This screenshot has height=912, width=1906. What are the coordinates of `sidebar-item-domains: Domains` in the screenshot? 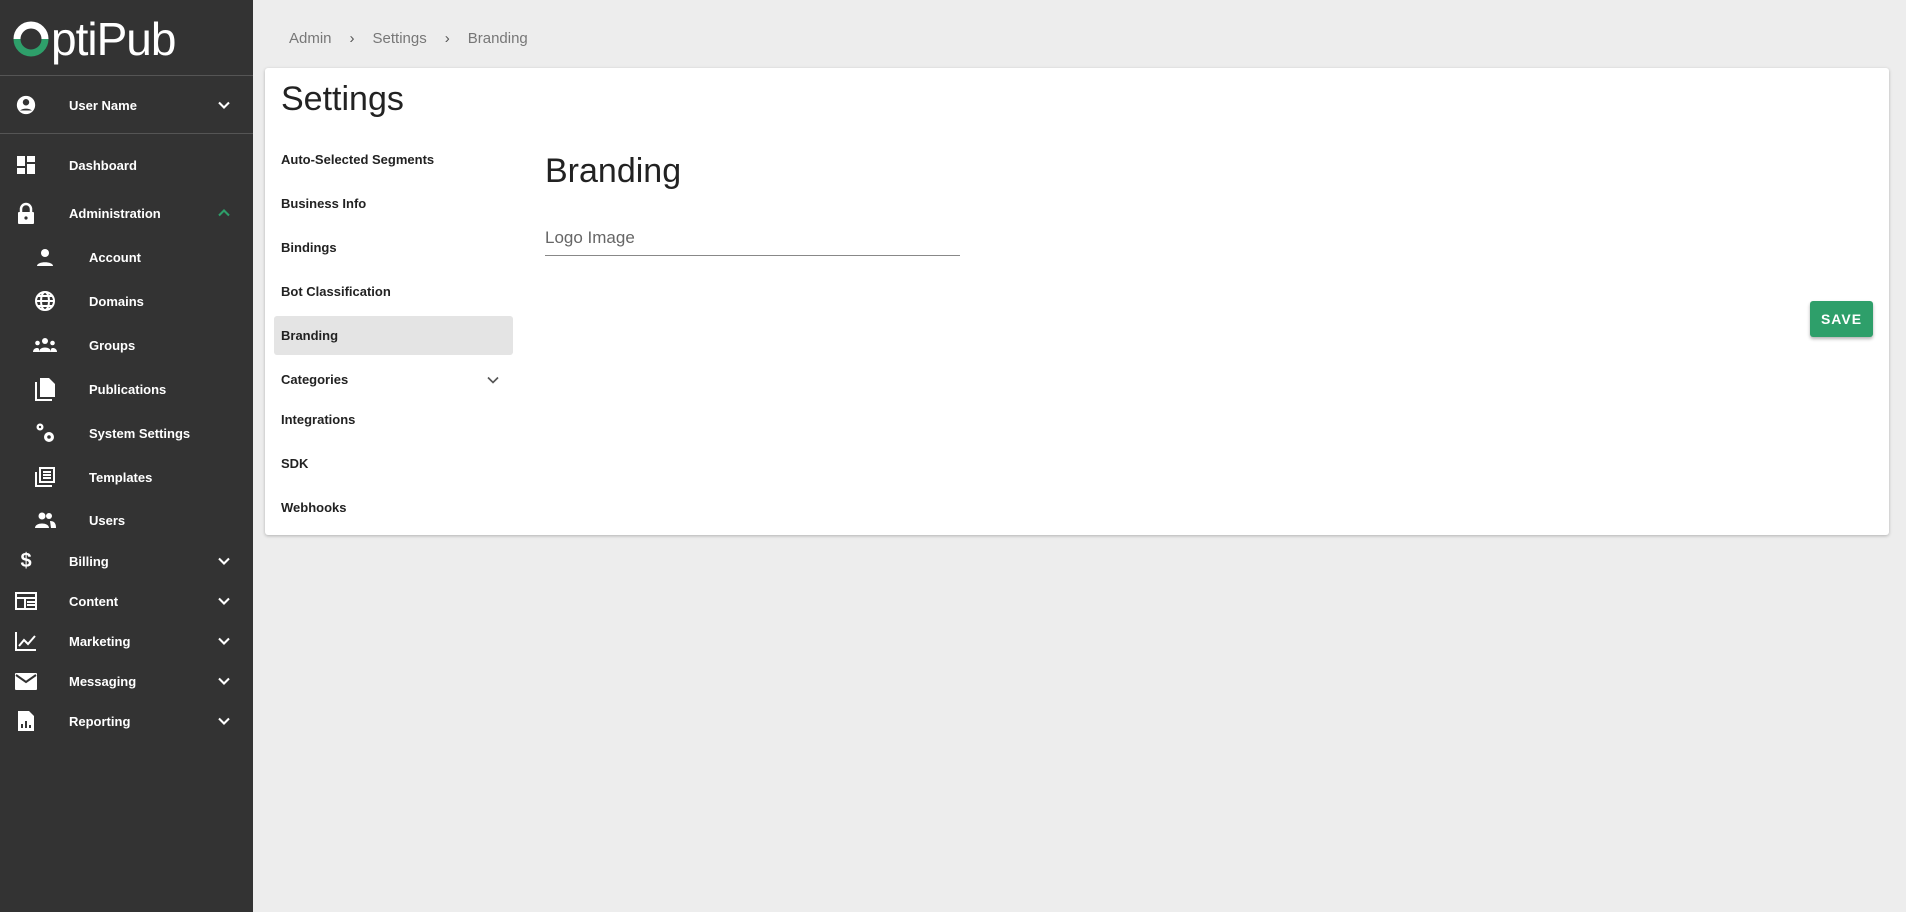 It's located at (126, 301).